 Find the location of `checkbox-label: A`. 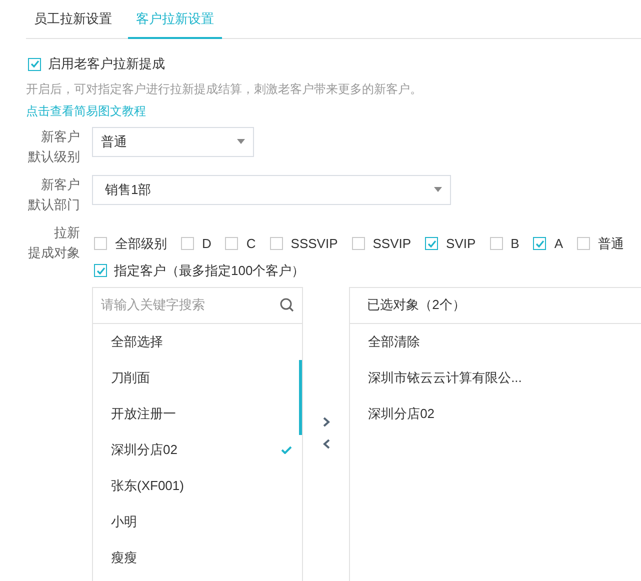

checkbox-label: A is located at coordinates (559, 243).